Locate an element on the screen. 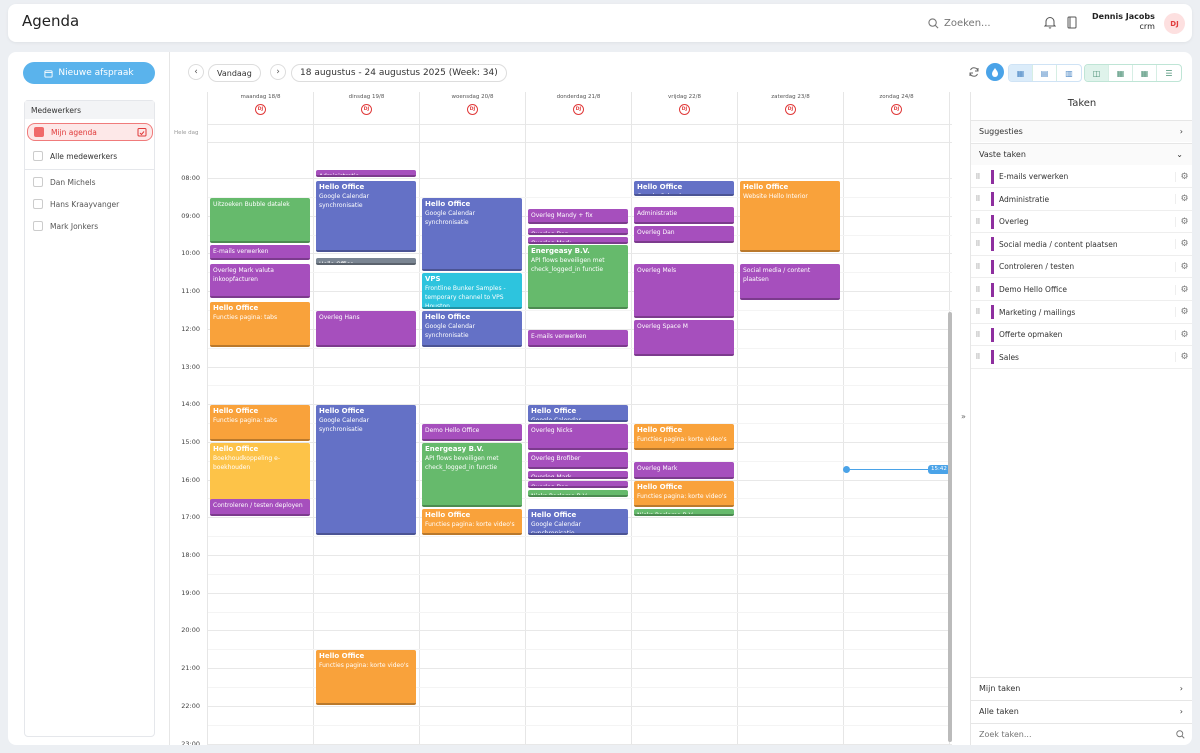 The image size is (1200, 753). avatar: DJ is located at coordinates (1174, 23).